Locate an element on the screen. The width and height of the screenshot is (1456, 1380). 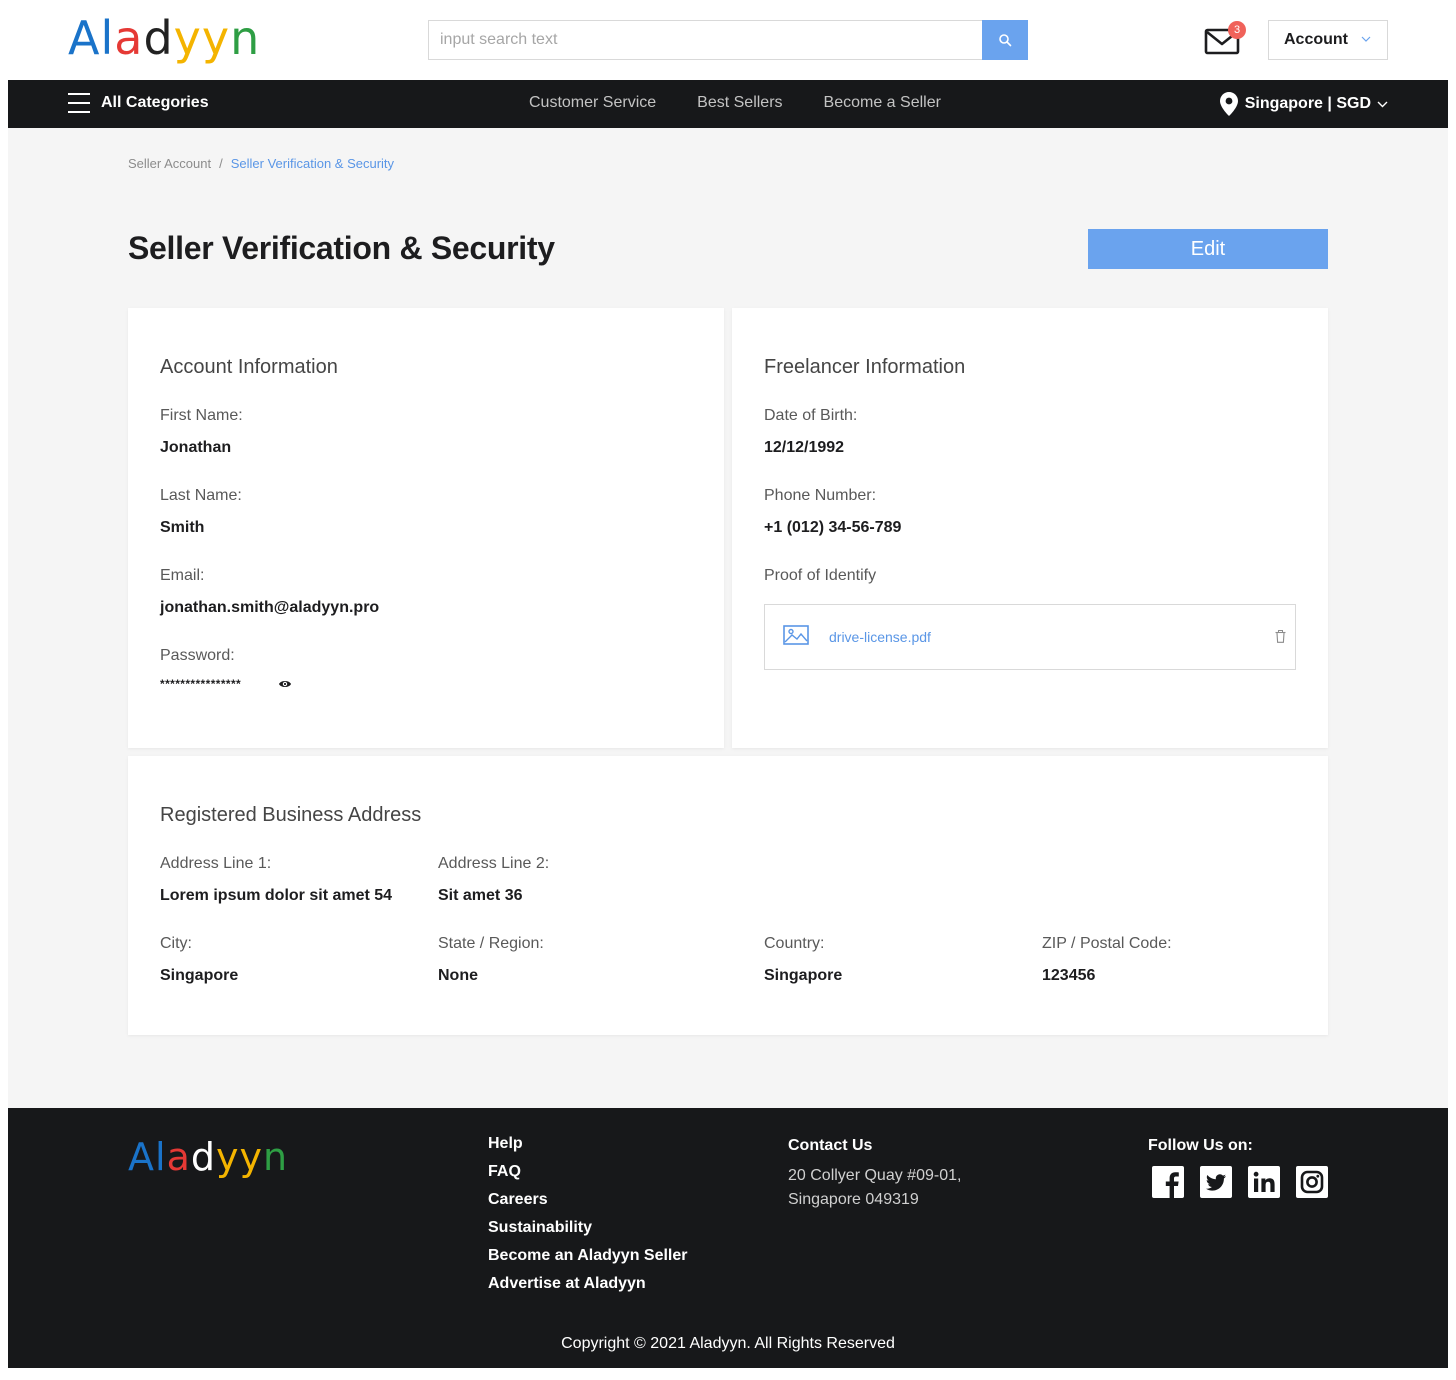
search-button is located at coordinates (1005, 40).